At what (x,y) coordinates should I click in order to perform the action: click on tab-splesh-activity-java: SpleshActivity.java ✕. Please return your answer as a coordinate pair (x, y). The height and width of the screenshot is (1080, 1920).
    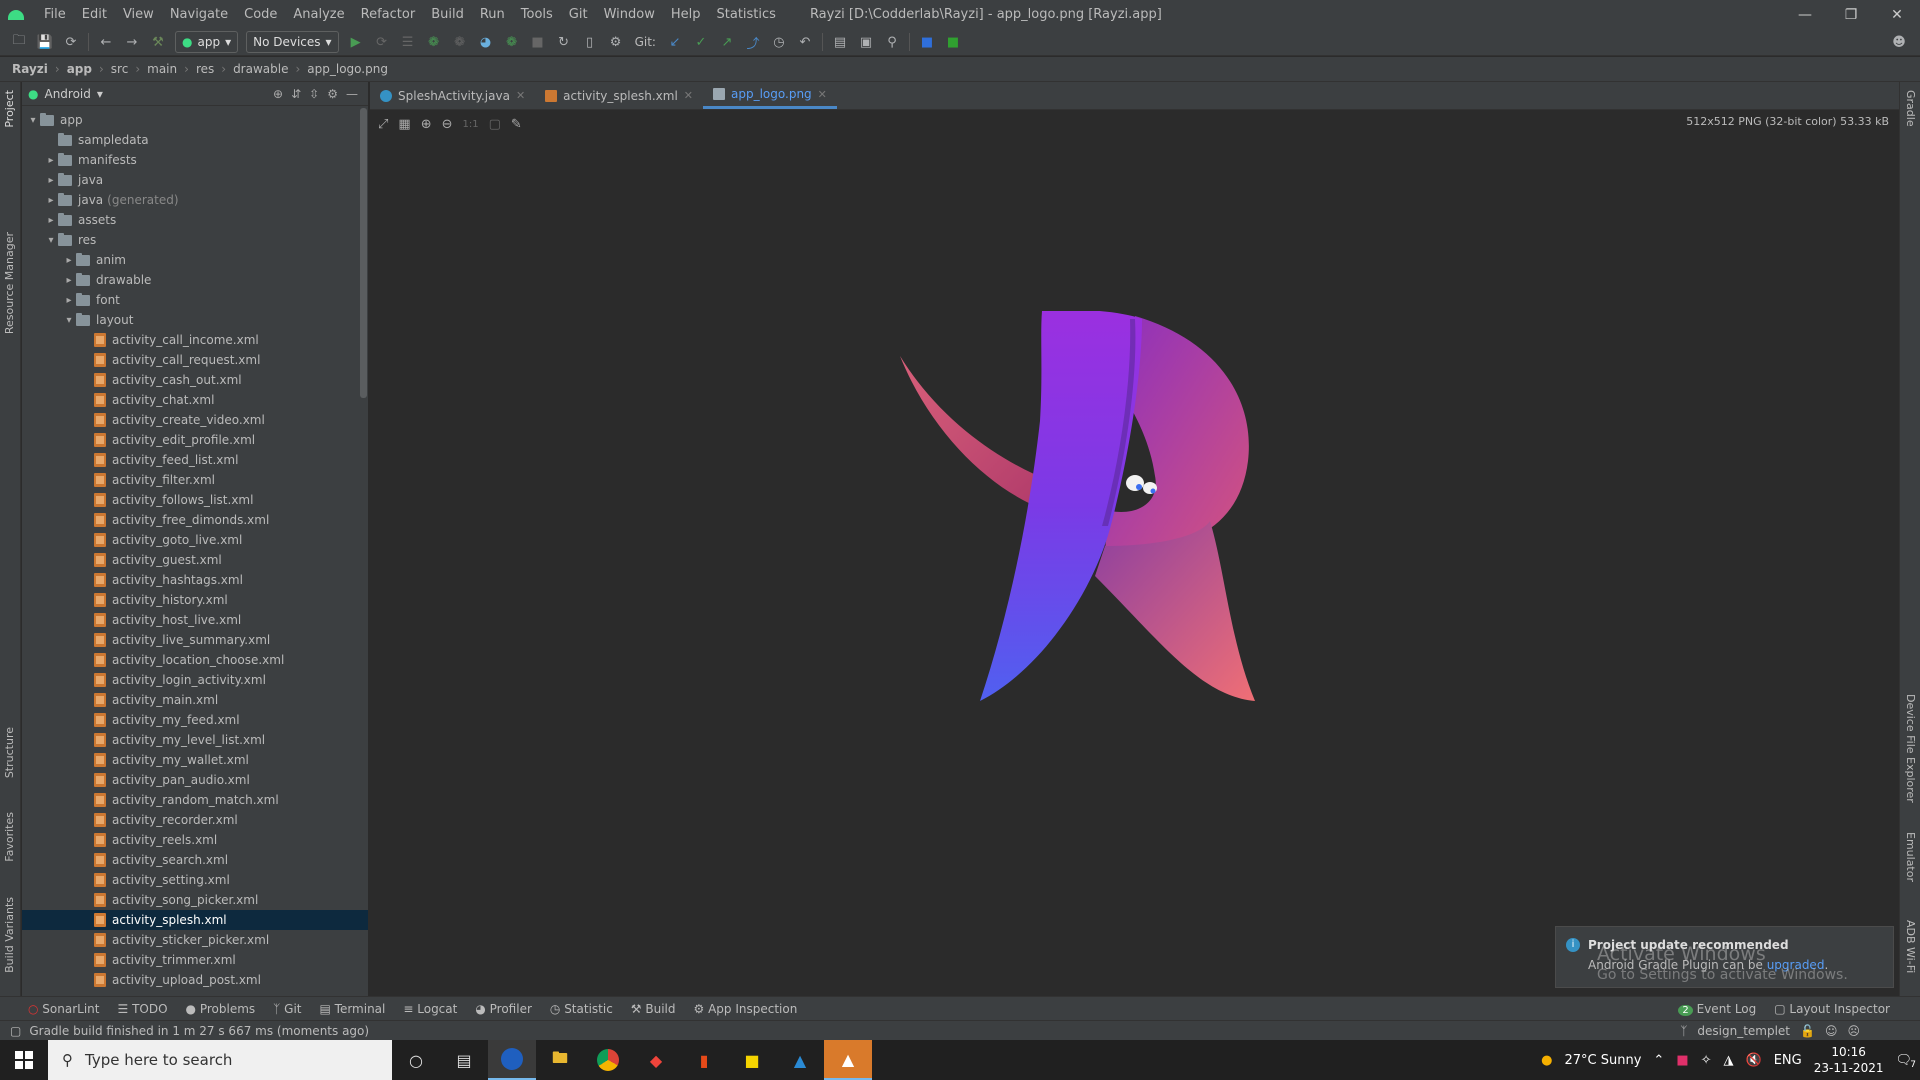
    Looking at the image, I should click on (452, 95).